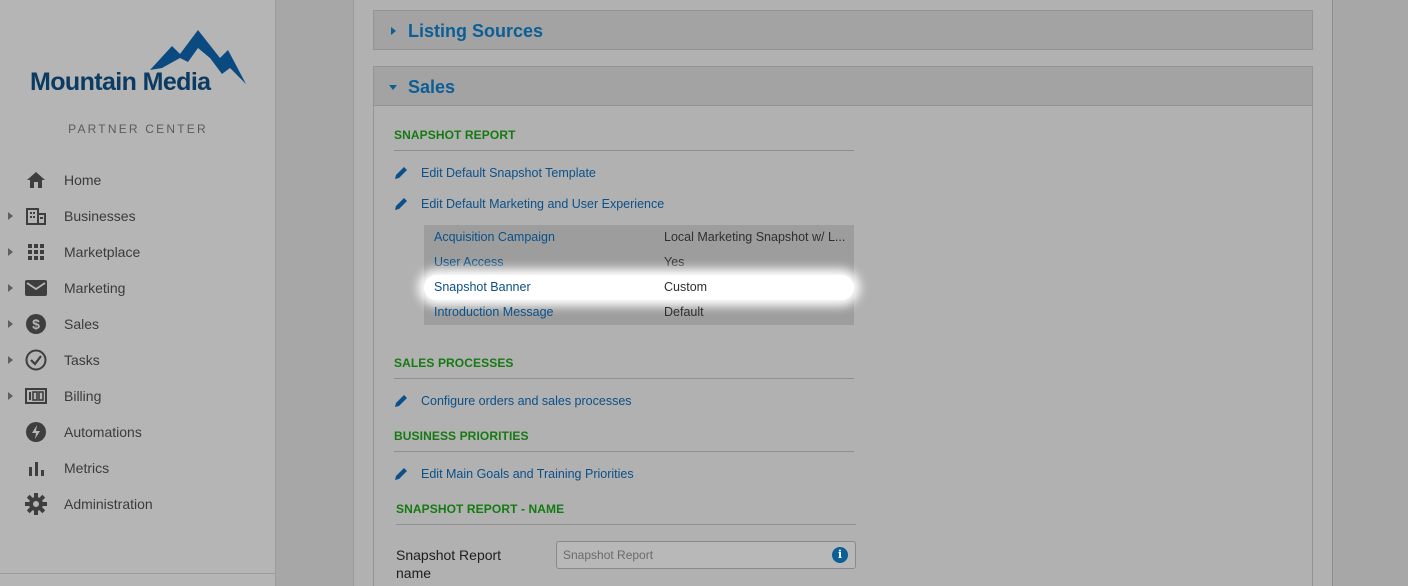 Image resolution: width=1408 pixels, height=586 pixels. What do you see at coordinates (36, 288) in the screenshot?
I see `envelope-icon` at bounding box center [36, 288].